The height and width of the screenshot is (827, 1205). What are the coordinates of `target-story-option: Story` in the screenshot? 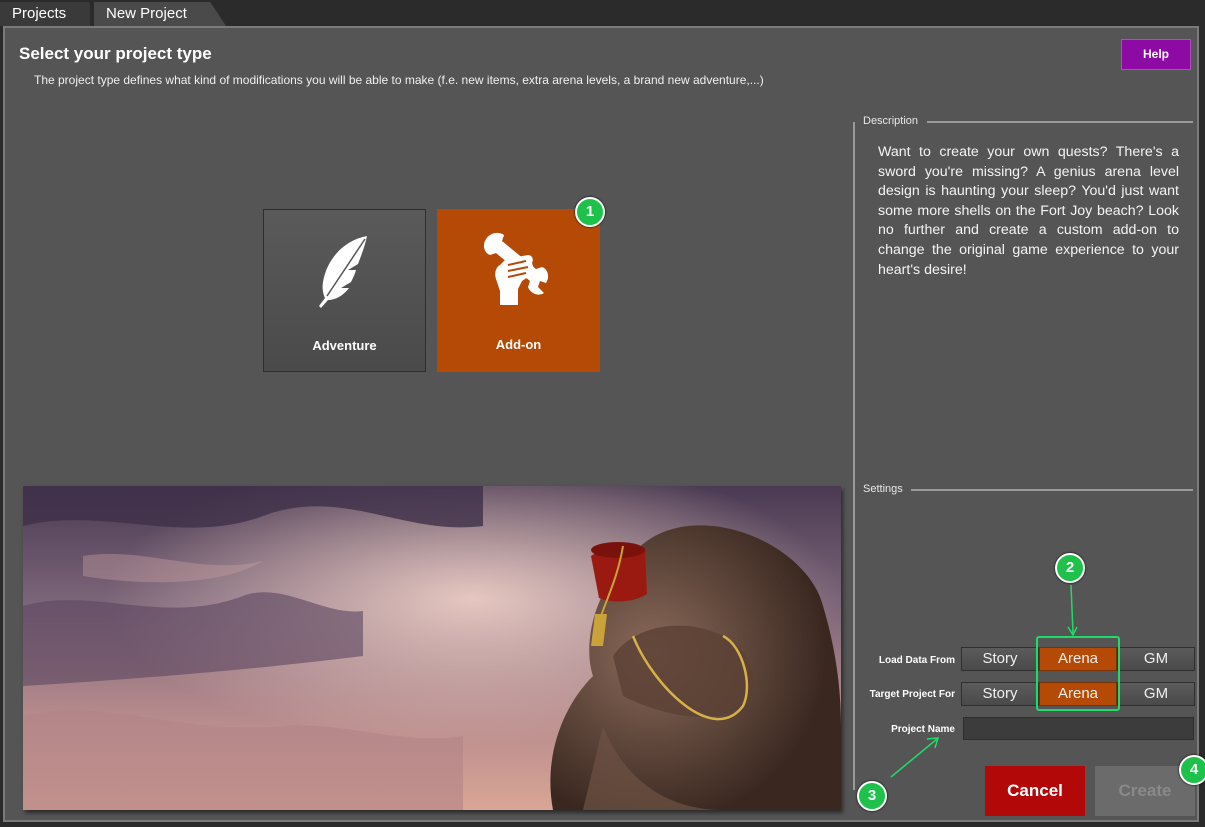 It's located at (1000, 694).